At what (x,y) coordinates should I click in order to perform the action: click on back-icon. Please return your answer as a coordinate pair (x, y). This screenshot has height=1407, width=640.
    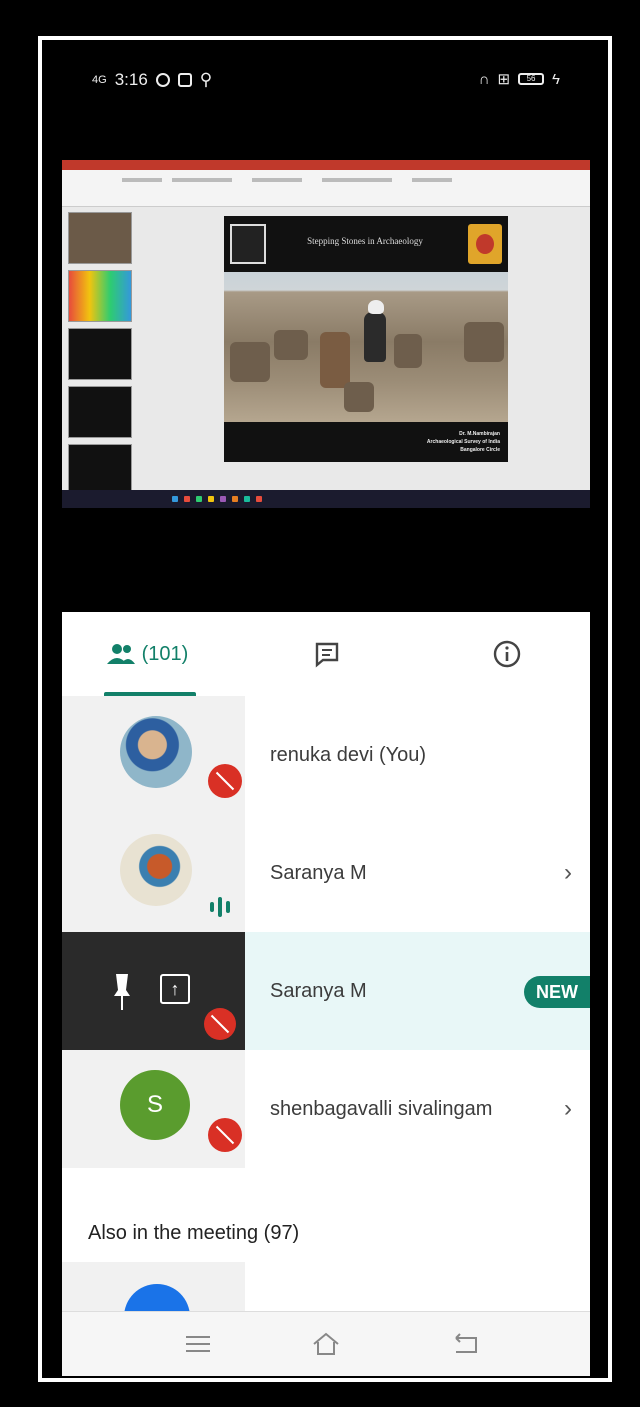
    Looking at the image, I should click on (466, 1344).